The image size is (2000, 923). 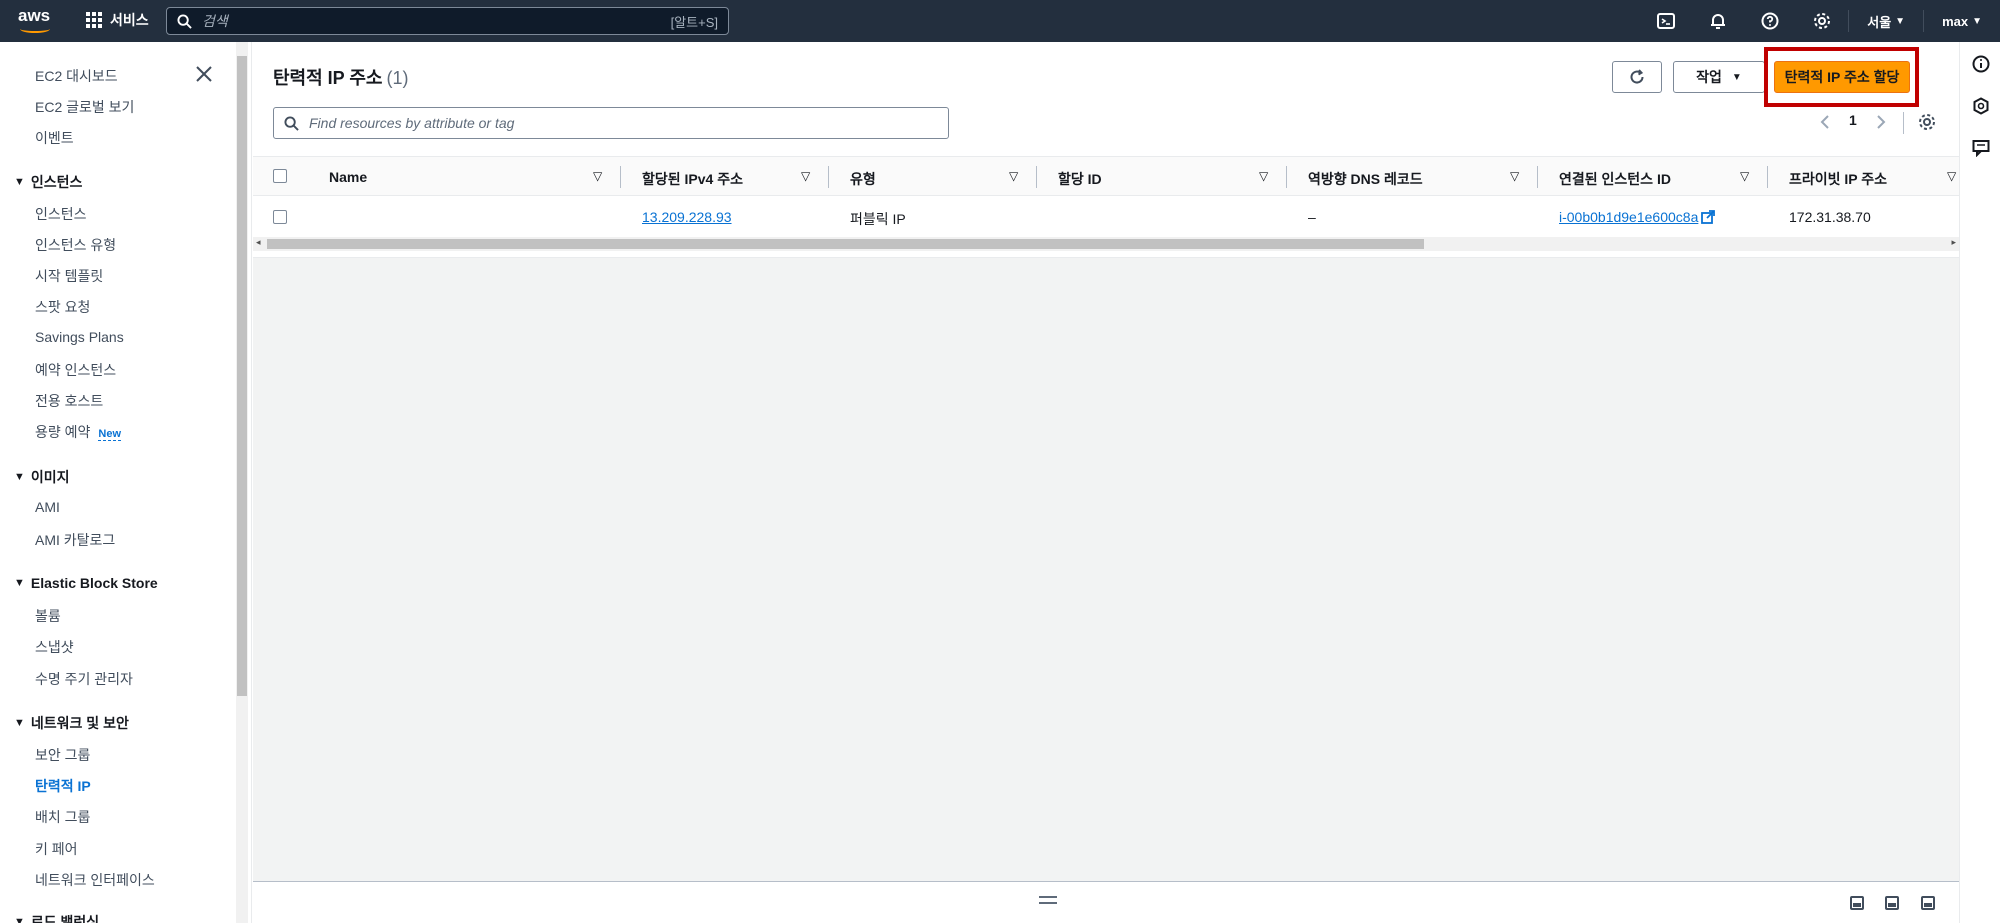 I want to click on sidebar-item-elastic-ips: 탄력적 IP, so click(x=63, y=786).